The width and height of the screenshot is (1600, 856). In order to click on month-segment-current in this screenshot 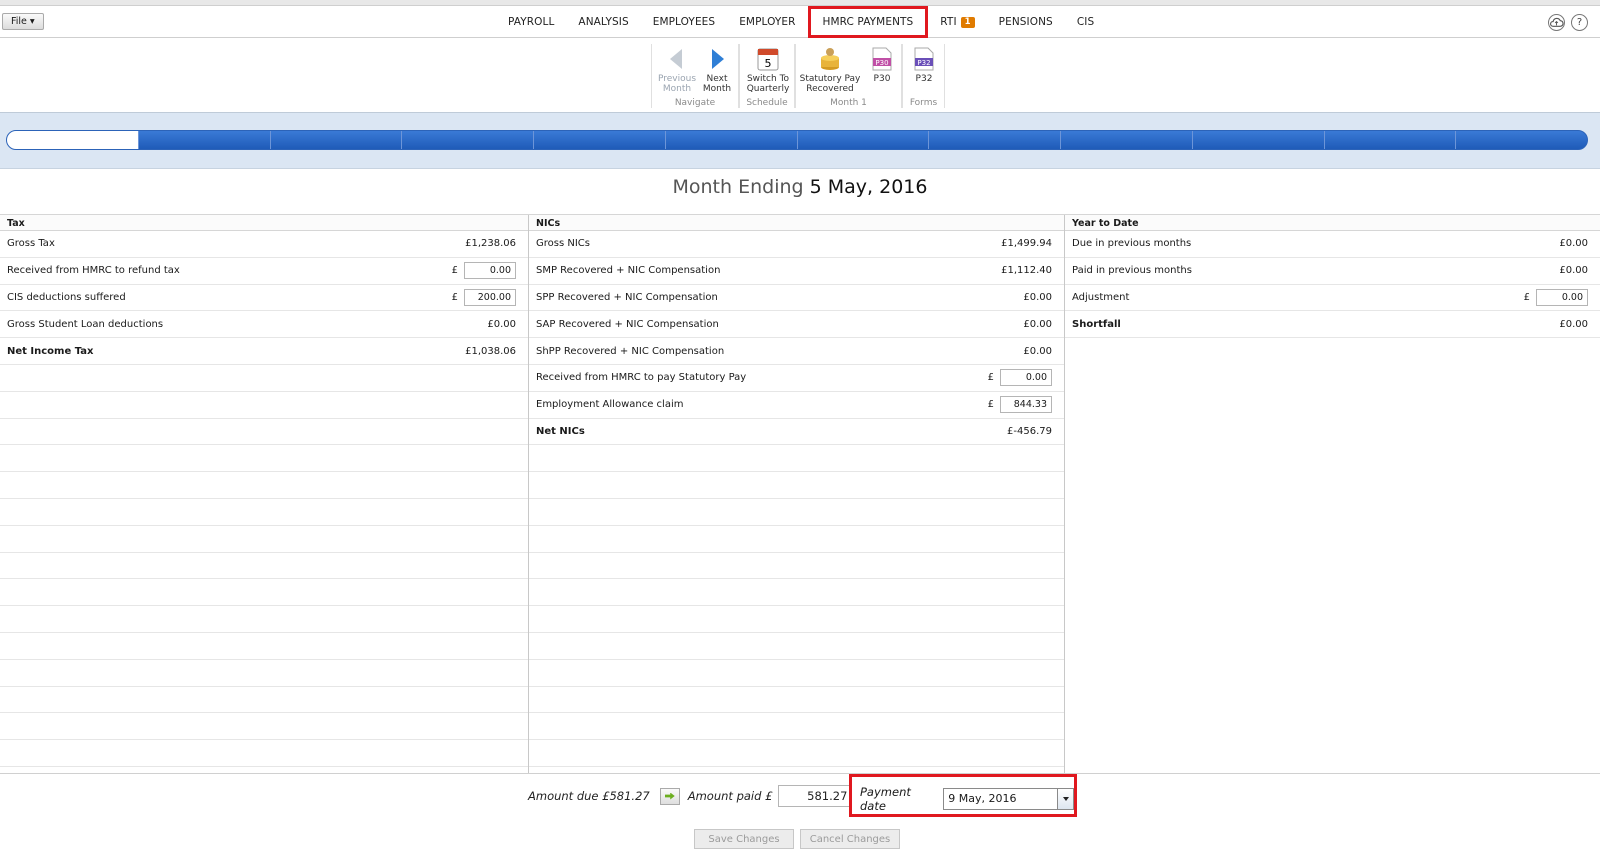, I will do `click(72, 140)`.